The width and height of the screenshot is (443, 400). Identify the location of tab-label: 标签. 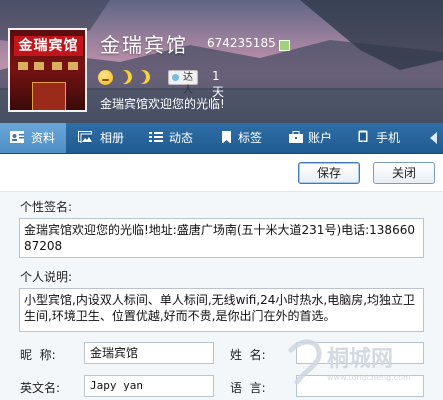
(250, 138).